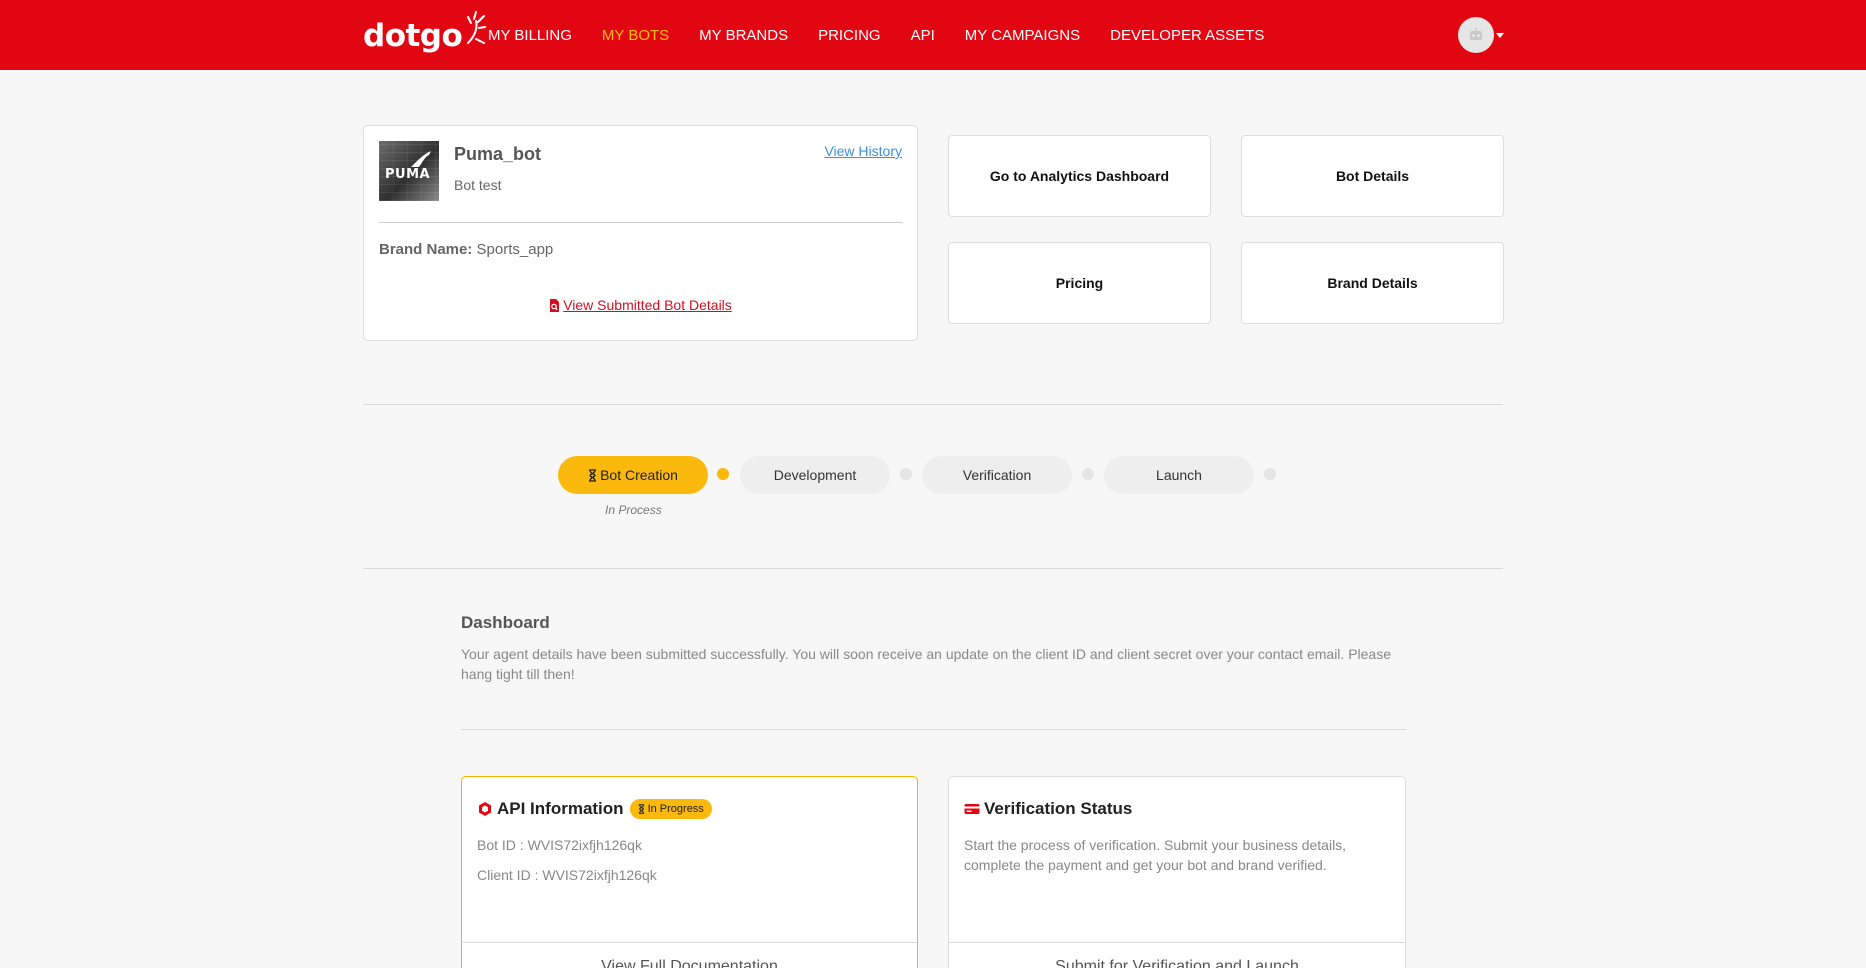 The image size is (1866, 968). I want to click on dotgo-logo: dotgo, so click(425, 34).